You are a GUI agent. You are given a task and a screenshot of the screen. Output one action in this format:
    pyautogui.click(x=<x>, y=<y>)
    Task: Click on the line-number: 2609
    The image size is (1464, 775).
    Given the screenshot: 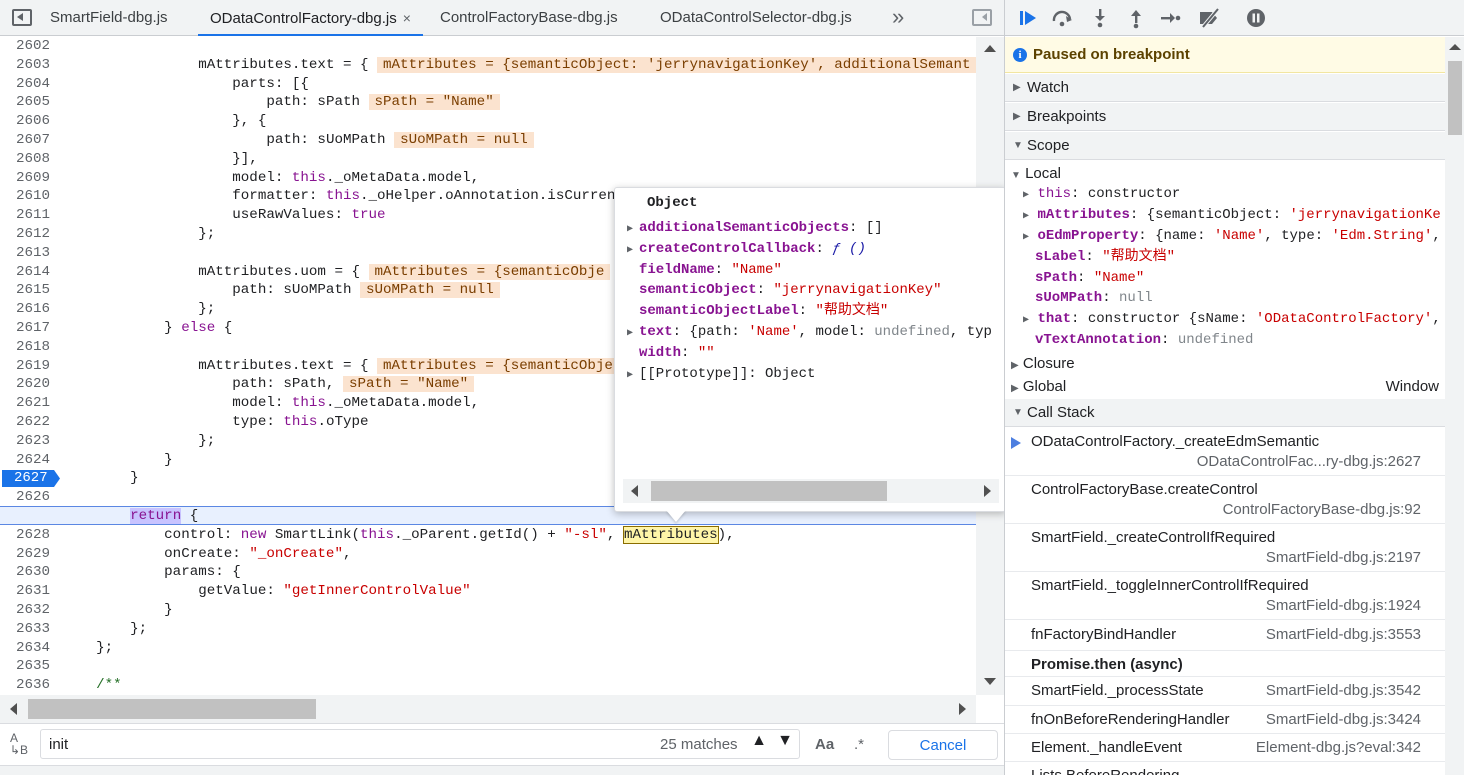 What is the action you would take?
    pyautogui.click(x=25, y=178)
    